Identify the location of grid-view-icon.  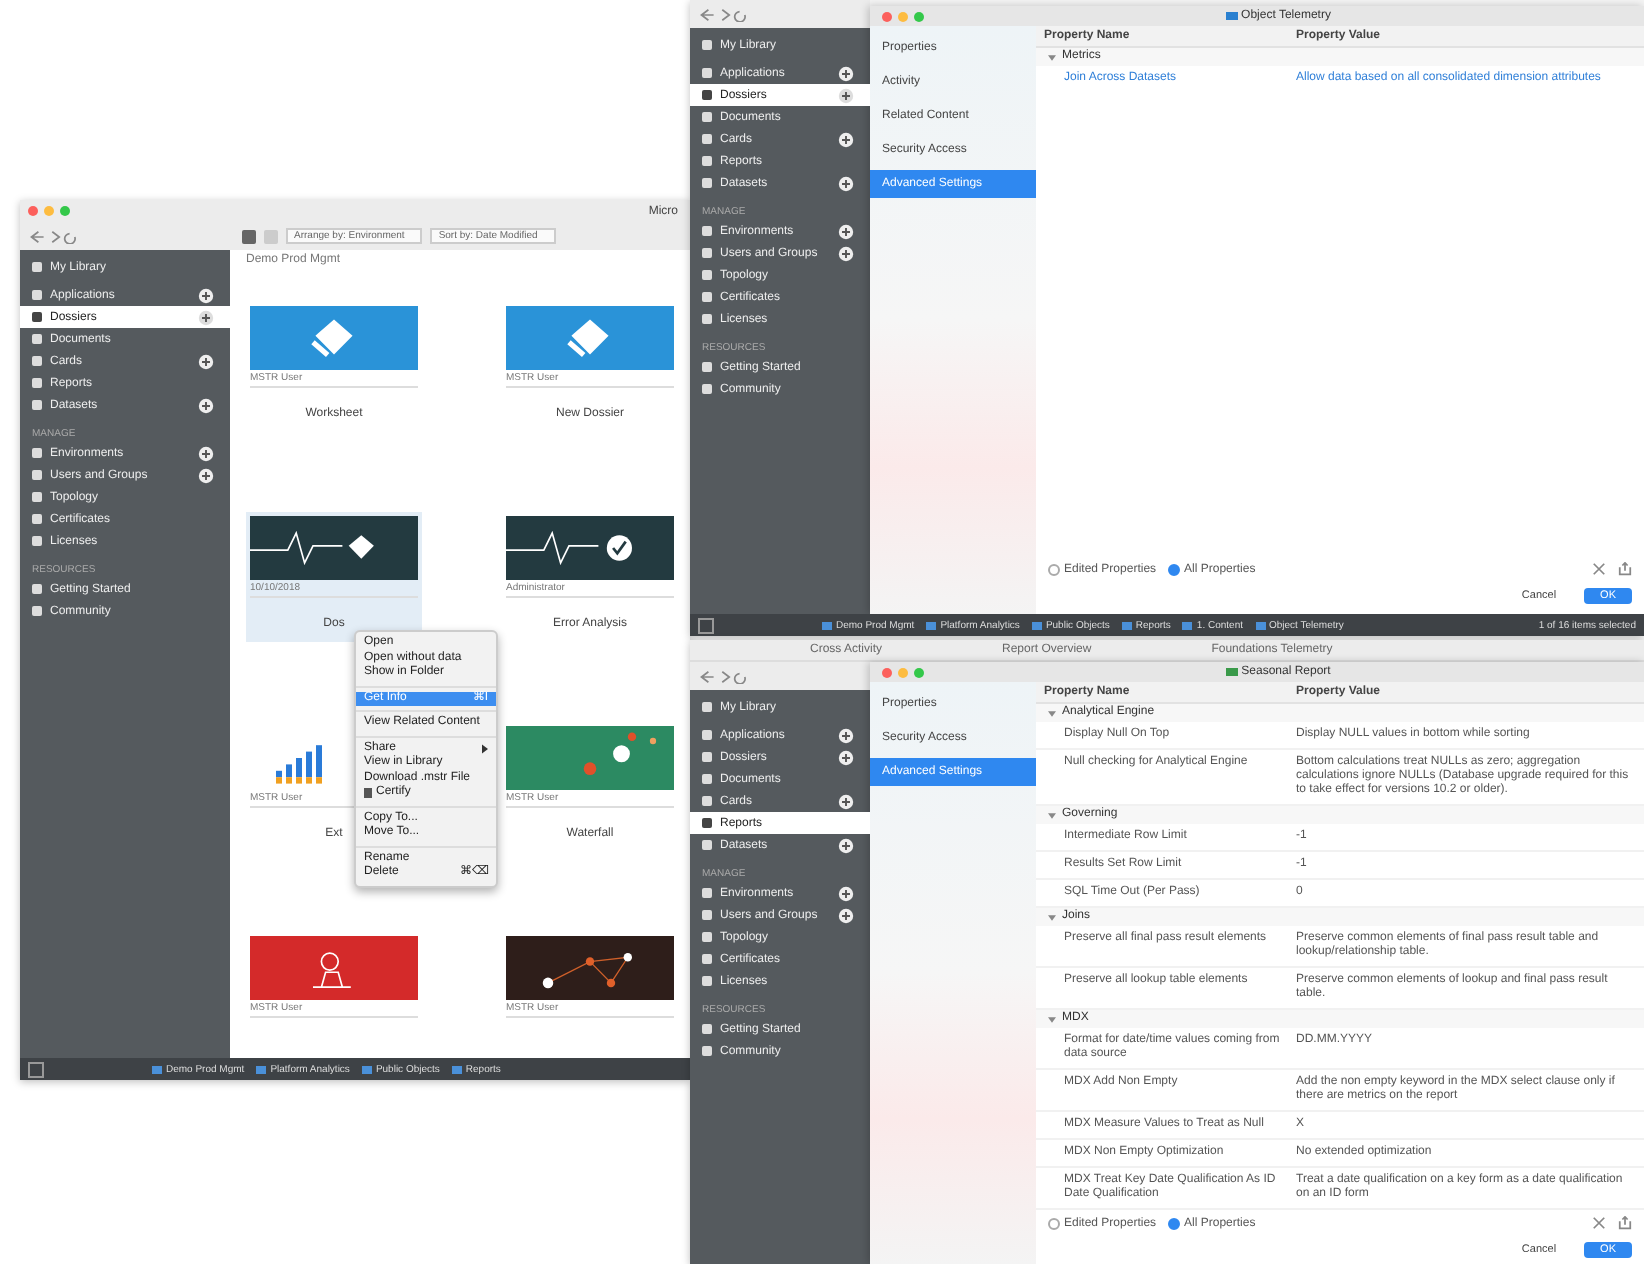
(249, 236).